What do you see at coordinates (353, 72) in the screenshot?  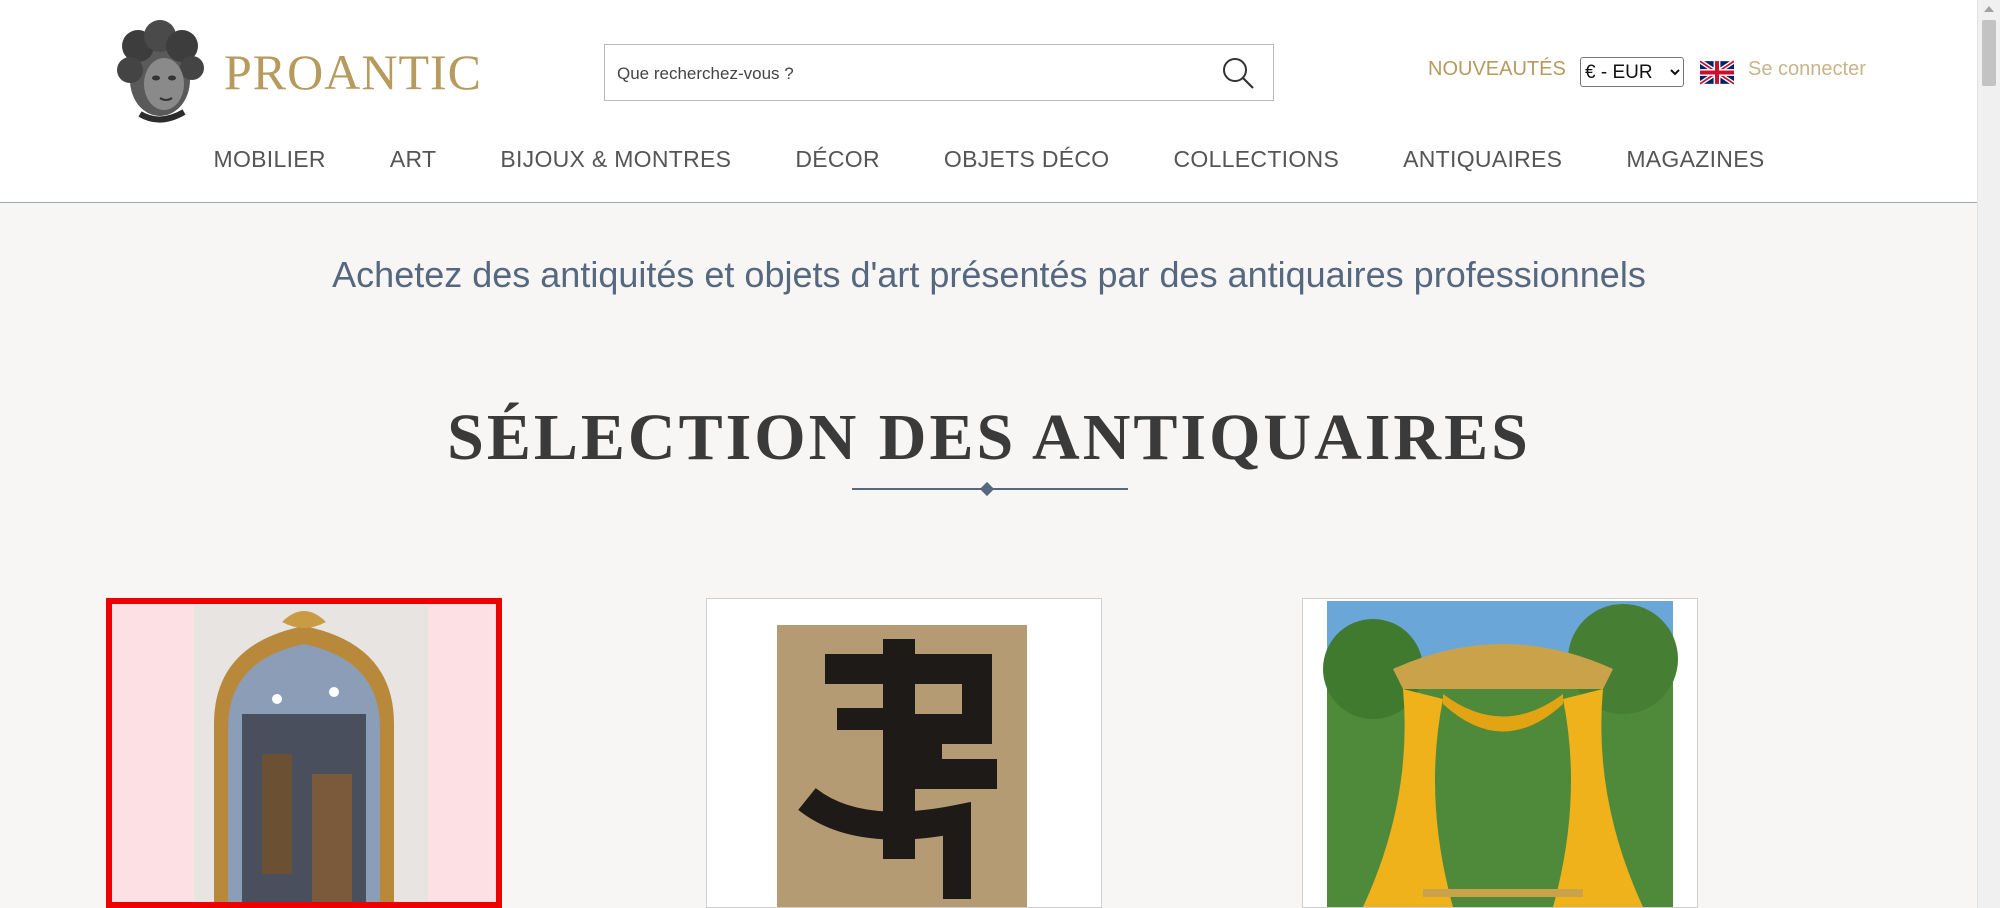 I see `brand-name: PROANTIC` at bounding box center [353, 72].